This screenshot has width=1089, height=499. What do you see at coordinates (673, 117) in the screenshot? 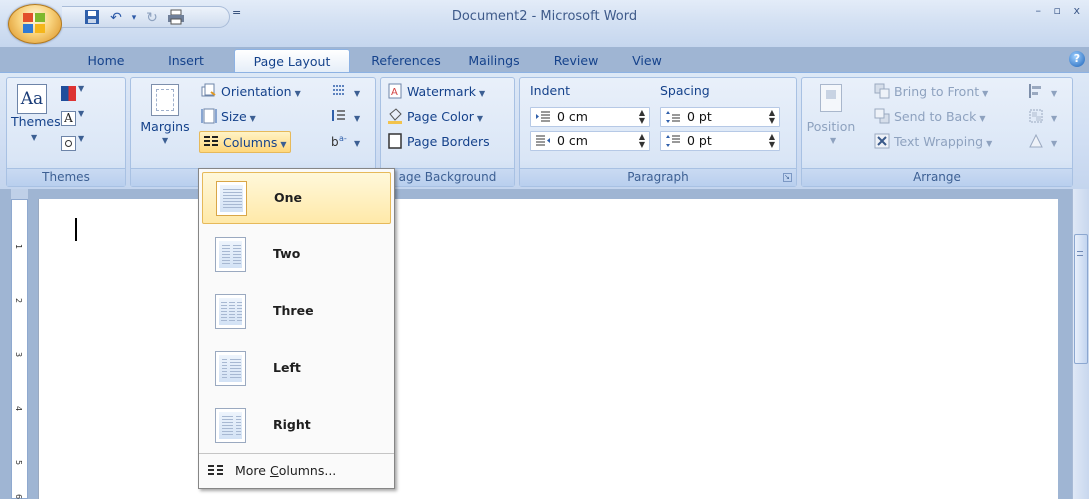
I see `spacing-before-icon` at bounding box center [673, 117].